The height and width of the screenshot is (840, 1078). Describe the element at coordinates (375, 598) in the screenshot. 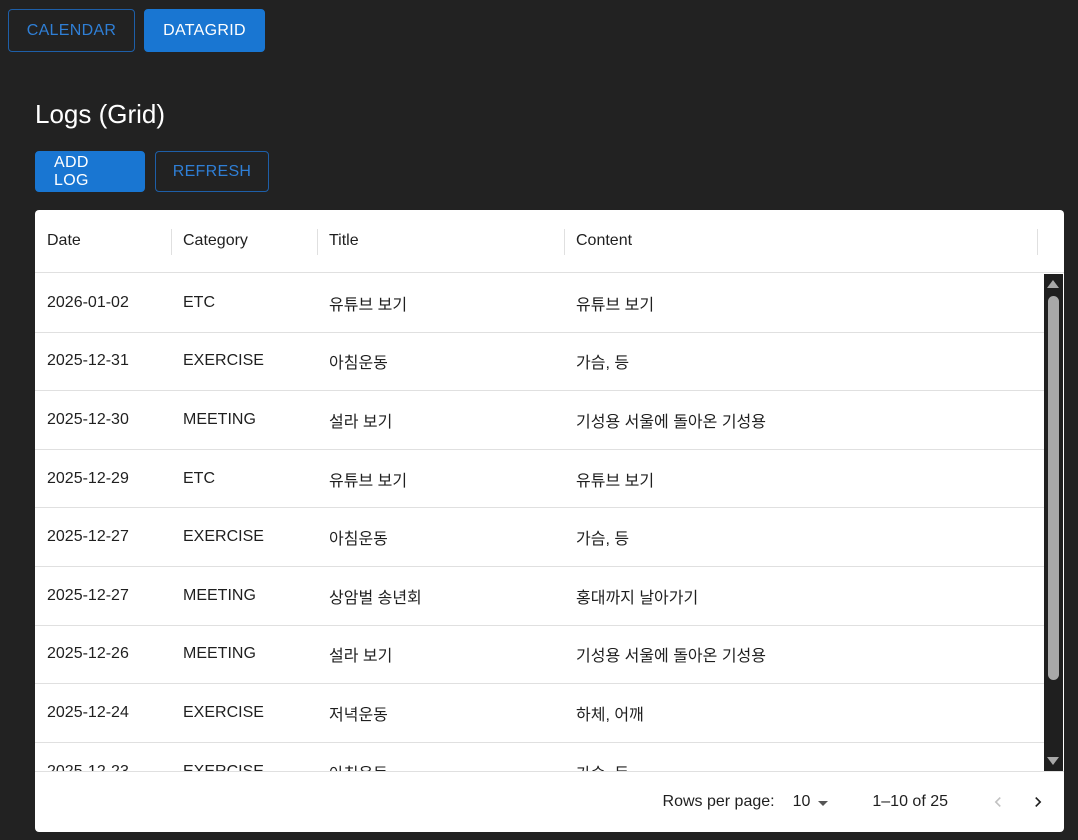

I see `cell-title: 상암벌 송년회` at that location.